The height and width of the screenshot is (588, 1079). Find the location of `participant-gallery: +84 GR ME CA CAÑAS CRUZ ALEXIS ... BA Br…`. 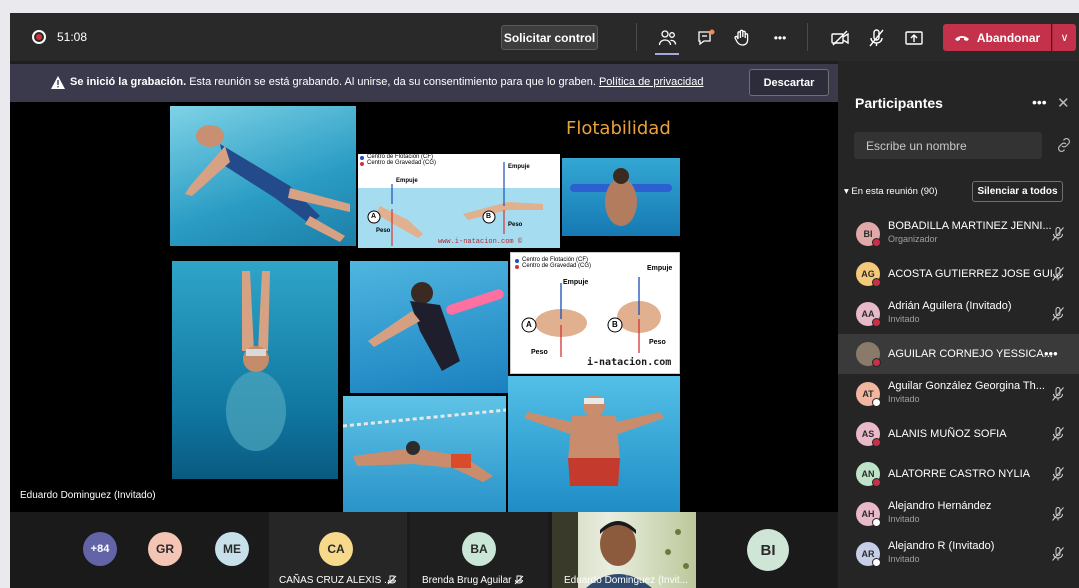

participant-gallery: +84 GR ME CA CAÑAS CRUZ ALEXIS ... BA Br… is located at coordinates (424, 550).